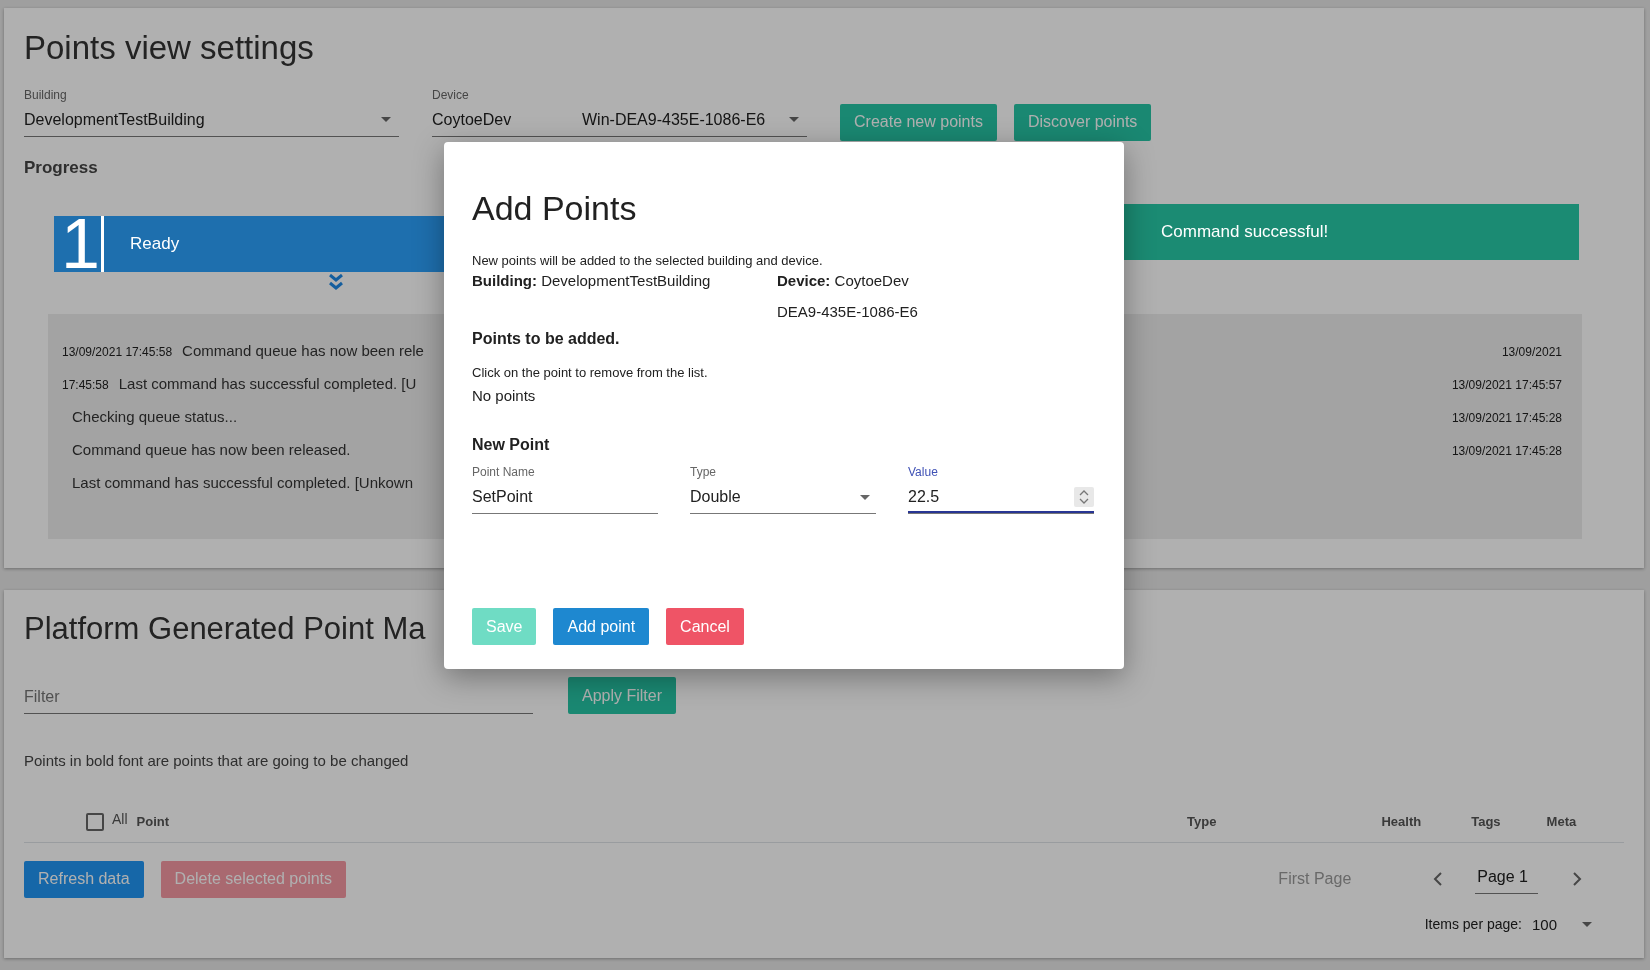  What do you see at coordinates (1531, 353) in the screenshot?
I see `log-timestamp: 13/09/2021` at bounding box center [1531, 353].